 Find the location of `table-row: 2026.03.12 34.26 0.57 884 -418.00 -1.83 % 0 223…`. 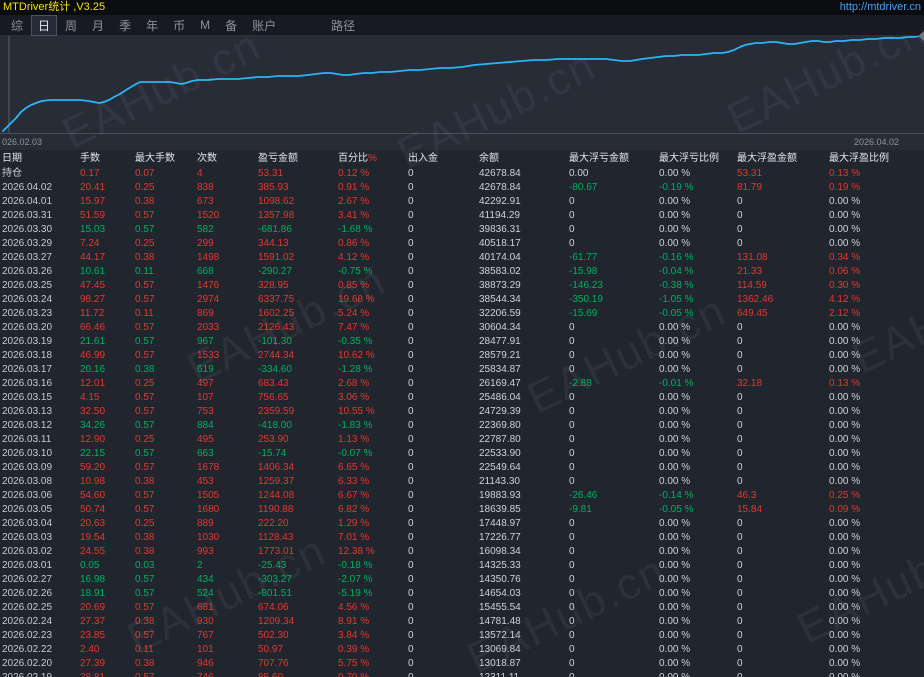

table-row: 2026.03.12 34.26 0.57 884 -418.00 -1.83 % 0 223… is located at coordinates (462, 426).